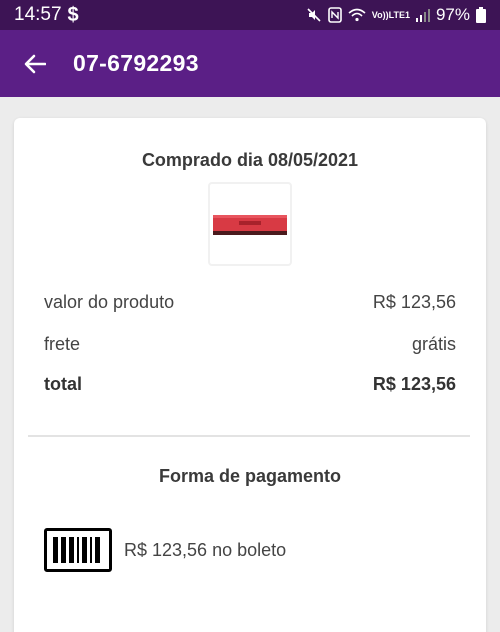 Image resolution: width=500 pixels, height=632 pixels. What do you see at coordinates (62, 344) in the screenshot?
I see `shipping-label: frete` at bounding box center [62, 344].